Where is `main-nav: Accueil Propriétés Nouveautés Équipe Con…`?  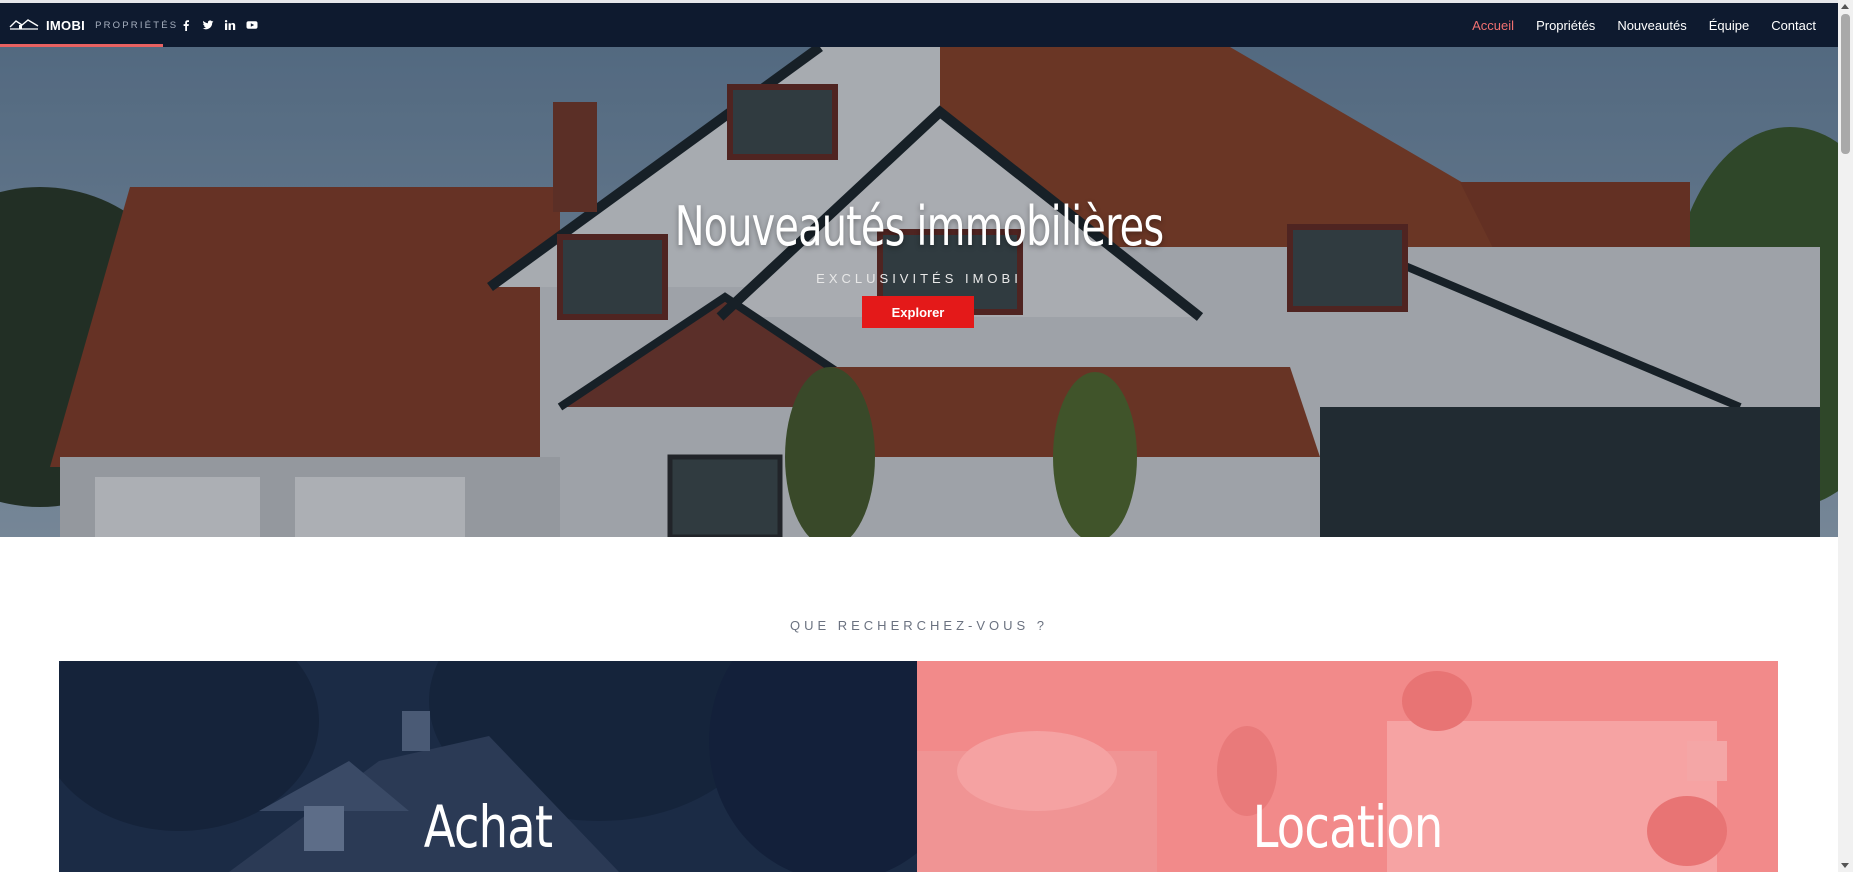
main-nav: Accueil Propriétés Nouveautés Équipe Con… is located at coordinates (1633, 25).